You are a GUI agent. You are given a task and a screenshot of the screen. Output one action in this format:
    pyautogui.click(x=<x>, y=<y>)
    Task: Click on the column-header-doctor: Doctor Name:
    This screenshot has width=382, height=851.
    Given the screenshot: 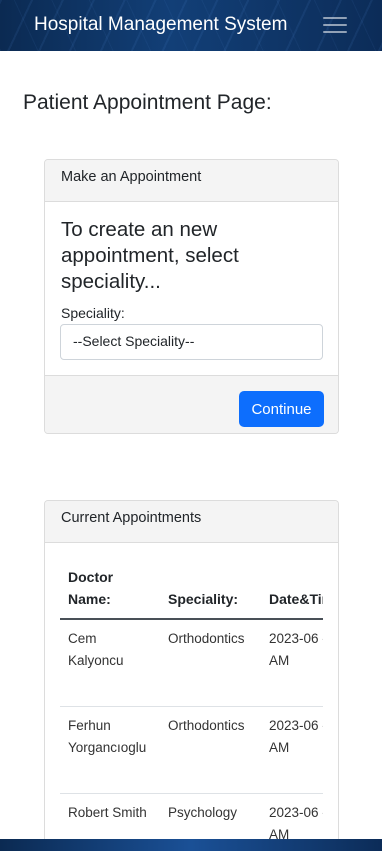 What is the action you would take?
    pyautogui.click(x=110, y=588)
    